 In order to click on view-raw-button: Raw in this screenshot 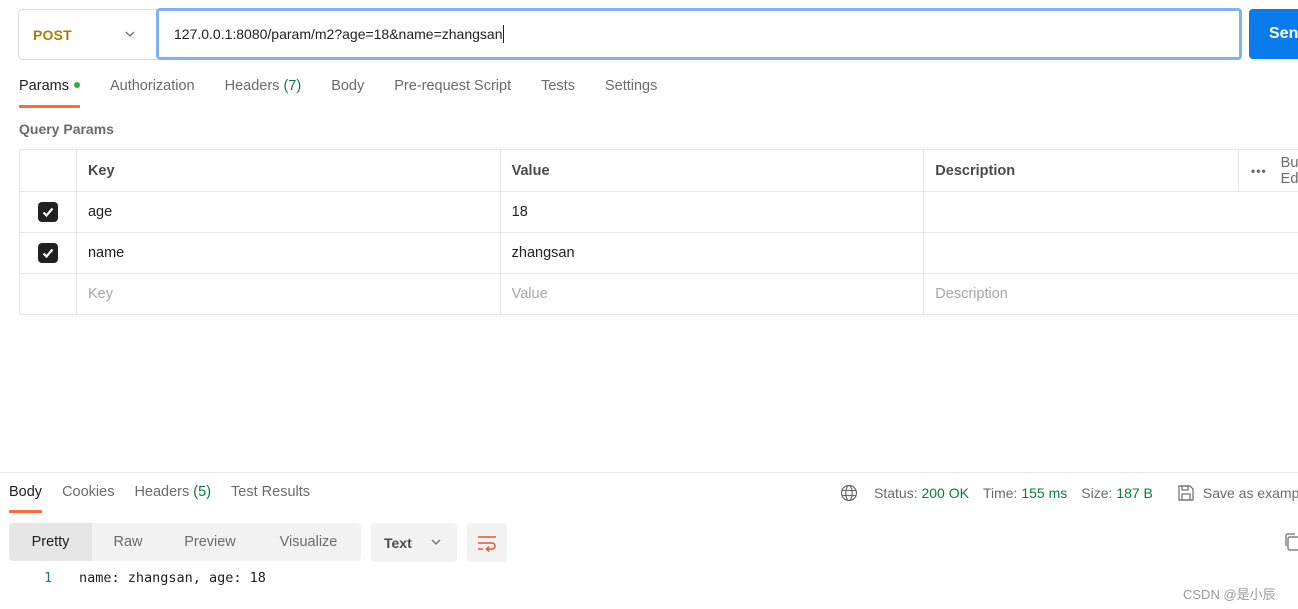, I will do `click(128, 542)`.